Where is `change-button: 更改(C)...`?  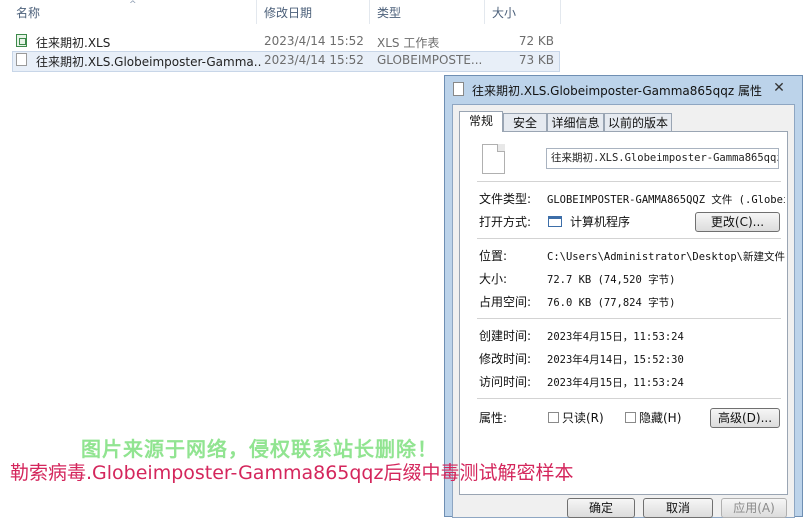
change-button: 更改(C)... is located at coordinates (737, 222).